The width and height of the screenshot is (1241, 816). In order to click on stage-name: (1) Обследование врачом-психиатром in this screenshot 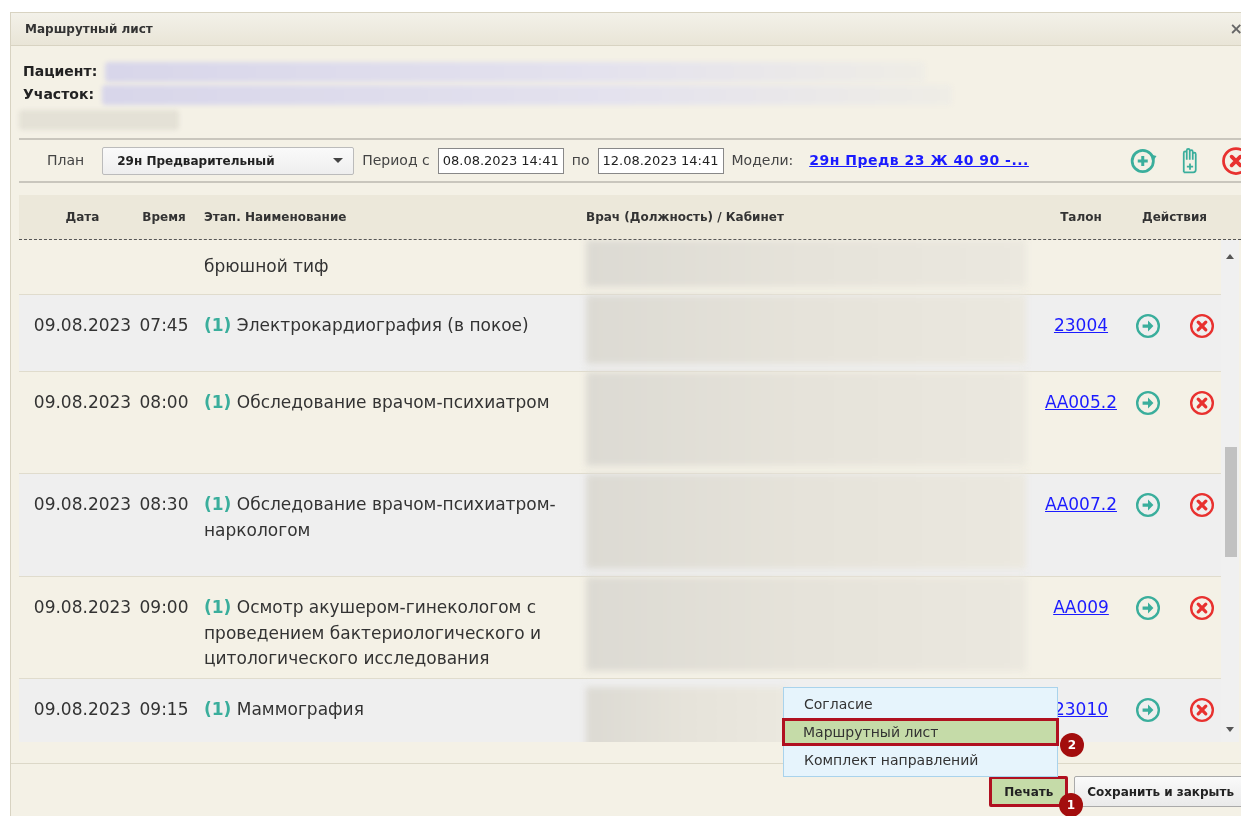, I will do `click(377, 402)`.